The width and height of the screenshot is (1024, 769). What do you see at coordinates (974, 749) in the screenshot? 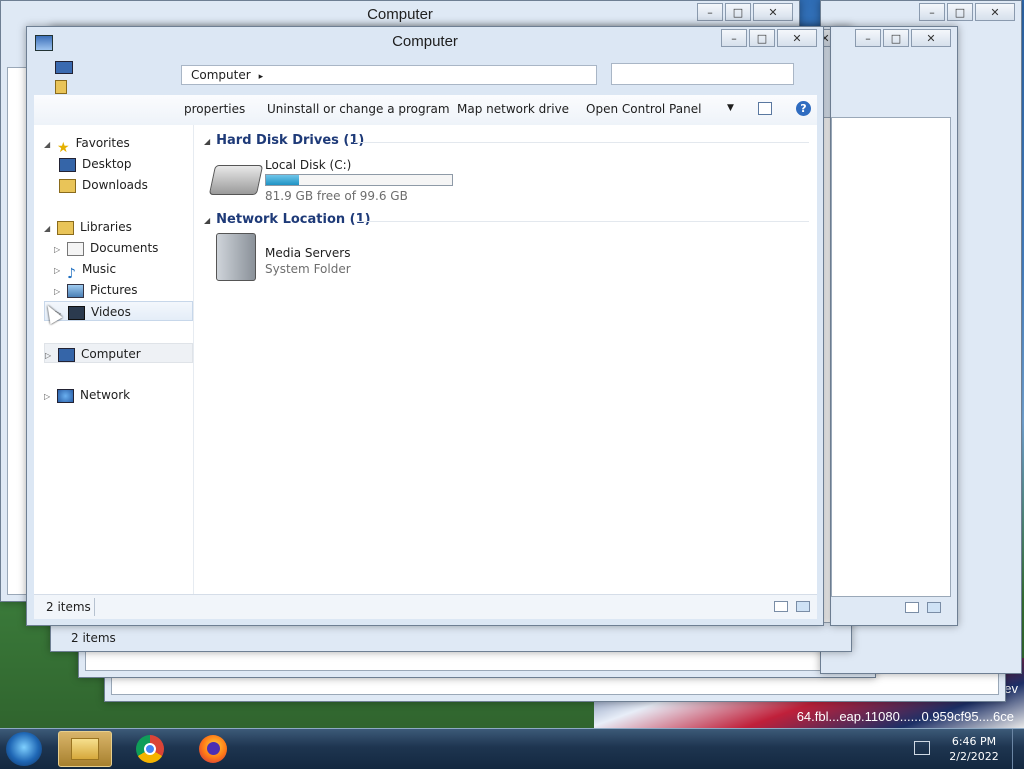
I see `system-clock: 6:46 PM 2/2/2022` at bounding box center [974, 749].